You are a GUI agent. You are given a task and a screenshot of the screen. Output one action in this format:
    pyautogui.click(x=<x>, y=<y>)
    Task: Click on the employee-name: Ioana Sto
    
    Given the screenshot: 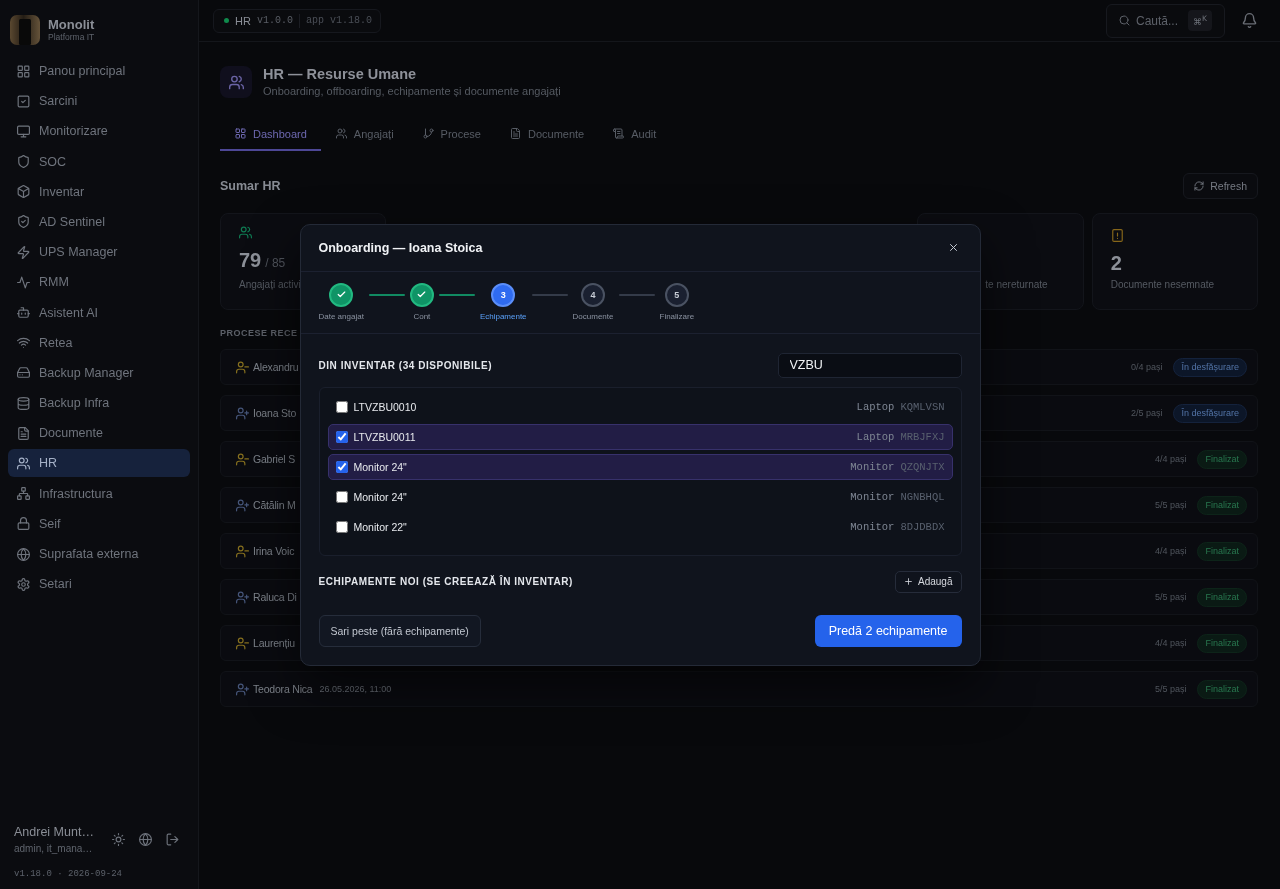 What is the action you would take?
    pyautogui.click(x=275, y=413)
    